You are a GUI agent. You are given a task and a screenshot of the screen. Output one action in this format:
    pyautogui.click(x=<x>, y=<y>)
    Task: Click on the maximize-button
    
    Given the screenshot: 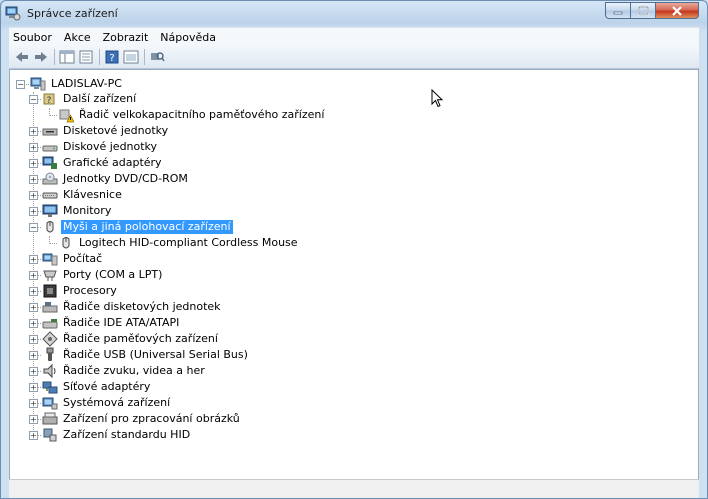 What is the action you would take?
    pyautogui.click(x=643, y=10)
    